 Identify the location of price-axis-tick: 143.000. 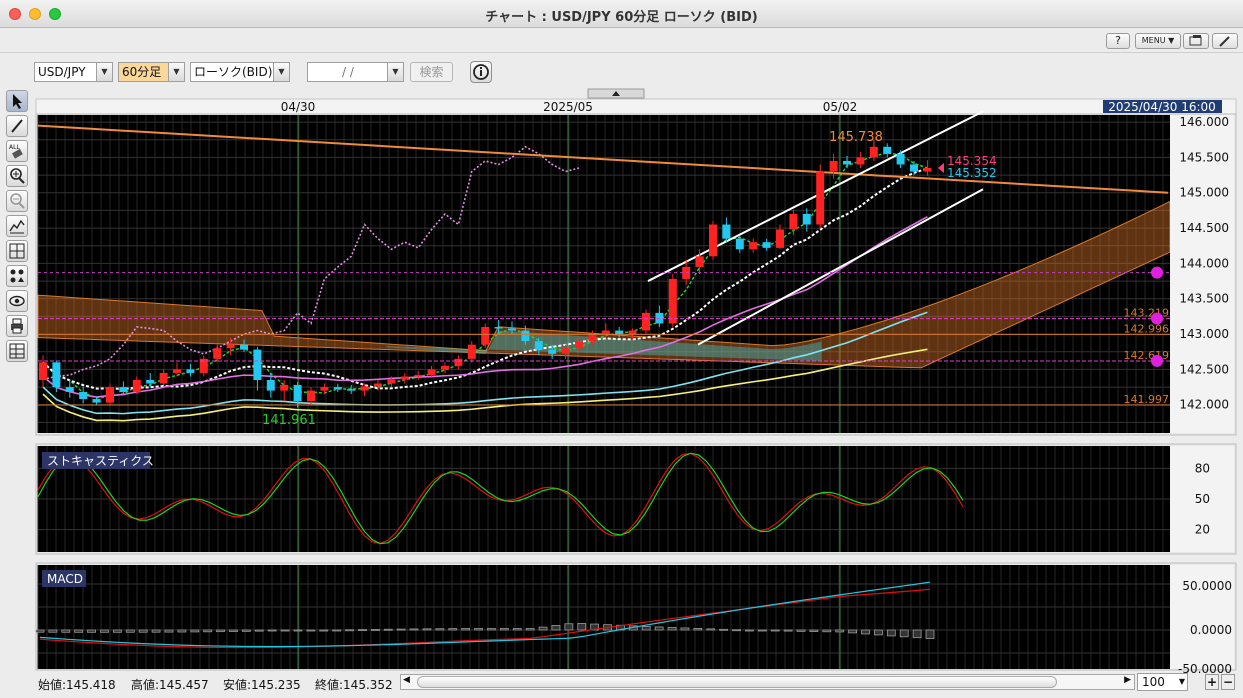
(1204, 334).